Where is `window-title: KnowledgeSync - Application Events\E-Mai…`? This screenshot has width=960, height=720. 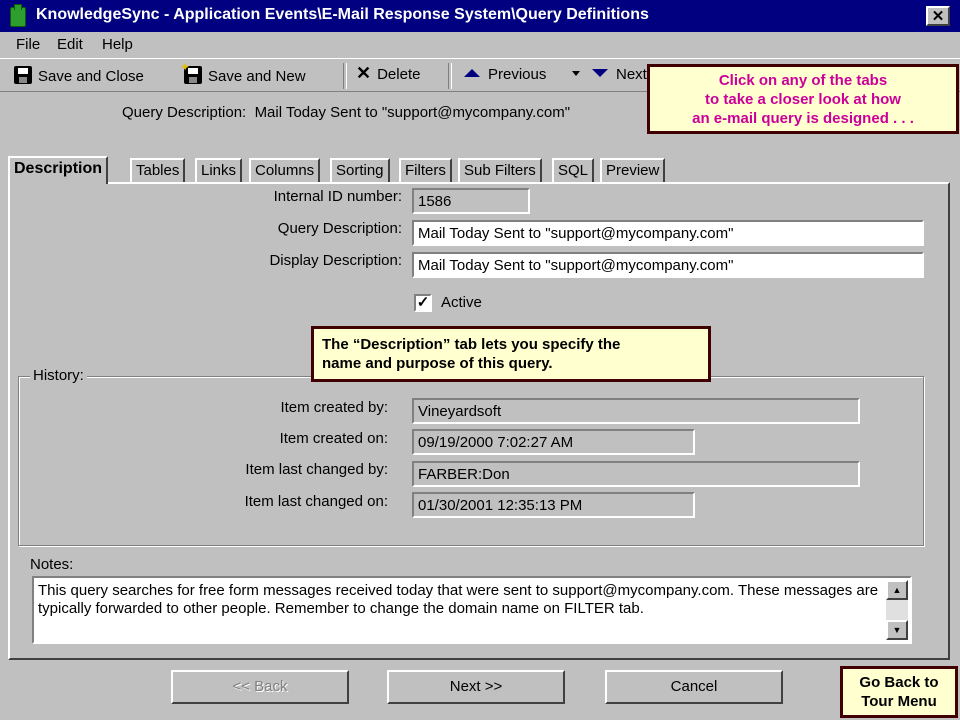
window-title: KnowledgeSync - Application Events\E-Mai… is located at coordinates (342, 14).